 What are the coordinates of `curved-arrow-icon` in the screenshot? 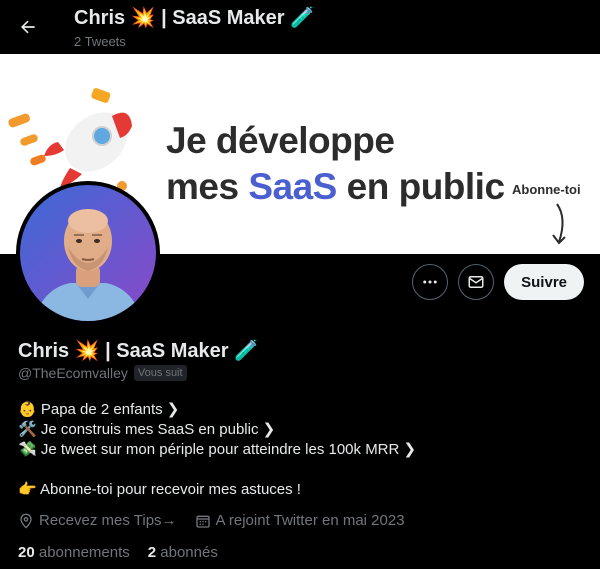 It's located at (559, 224).